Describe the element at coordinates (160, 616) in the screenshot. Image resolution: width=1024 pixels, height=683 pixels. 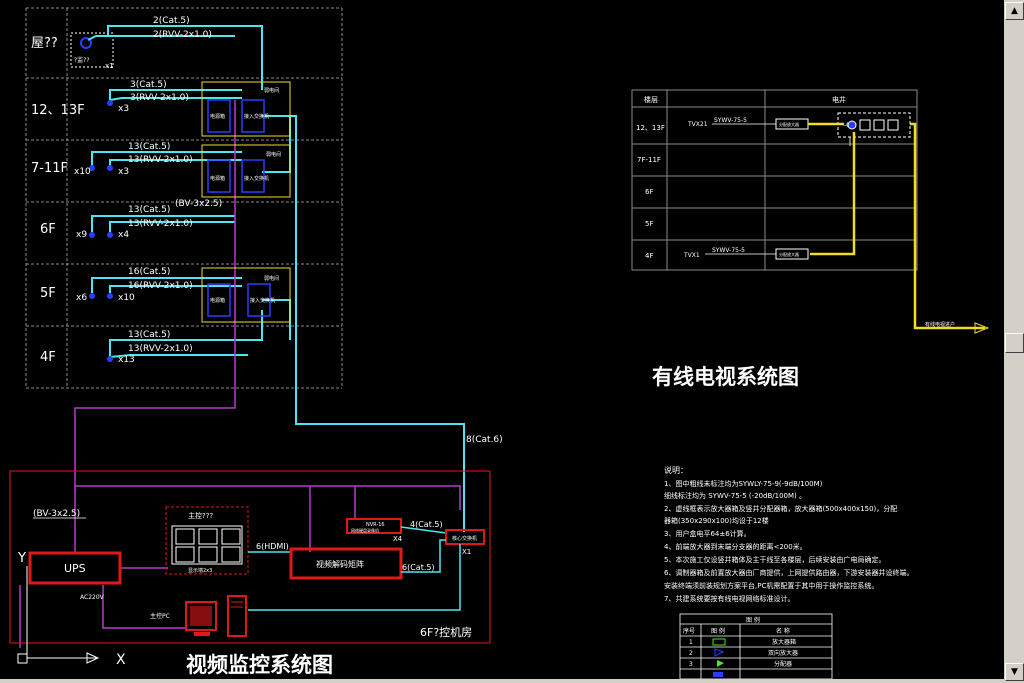
I see `pc-label: 主控PC` at that location.